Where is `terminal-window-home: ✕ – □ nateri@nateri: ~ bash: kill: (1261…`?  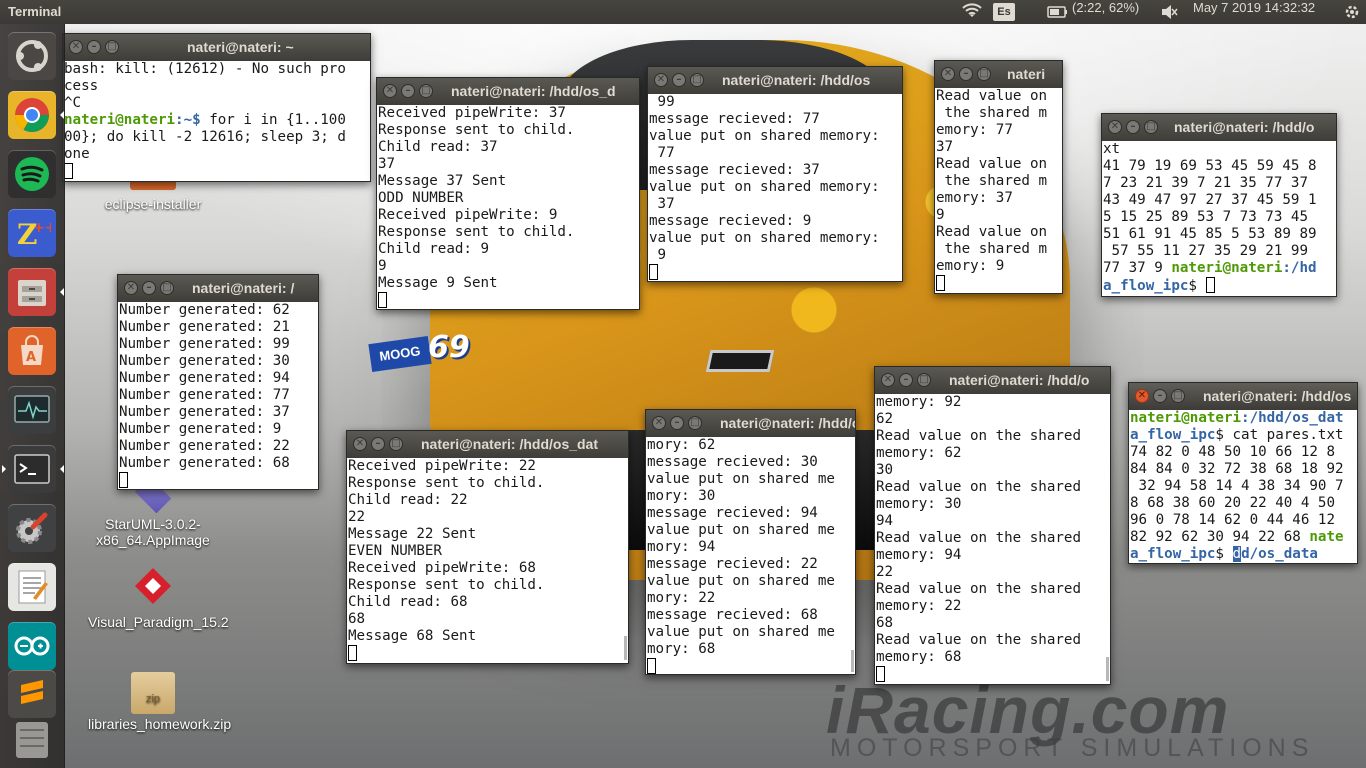 terminal-window-home: ✕ – □ nateri@nateri: ~ bash: kill: (1261… is located at coordinates (216, 107).